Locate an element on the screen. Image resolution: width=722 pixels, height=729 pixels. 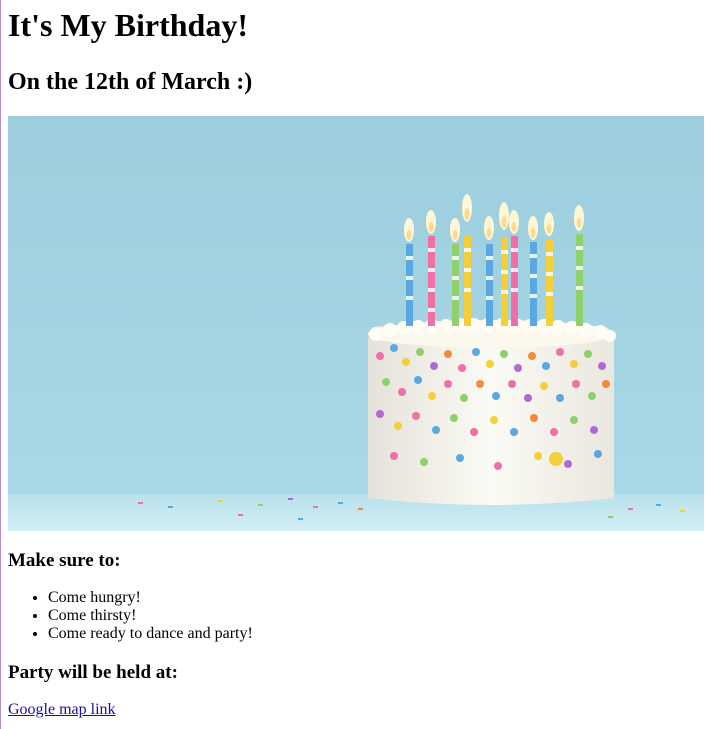
location-paragraph: Google map link is located at coordinates (365, 710).